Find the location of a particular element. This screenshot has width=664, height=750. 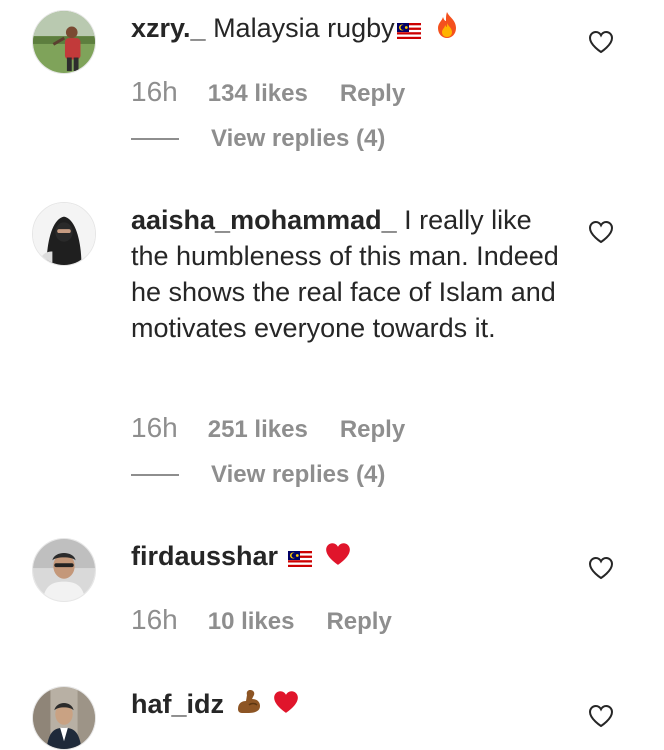

flexed-biceps-icon is located at coordinates (248, 705).